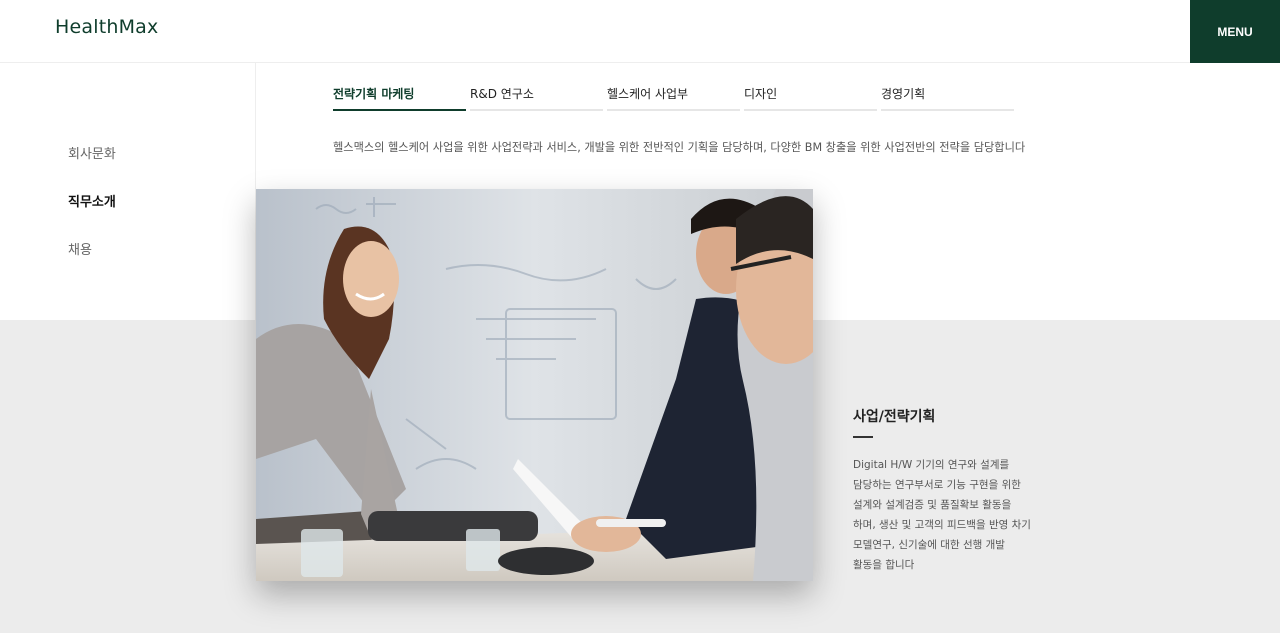  Describe the element at coordinates (942, 525) in the screenshot. I see `detail-line: 하며, 생산 및 고객의 피드백을 반영 차기` at that location.